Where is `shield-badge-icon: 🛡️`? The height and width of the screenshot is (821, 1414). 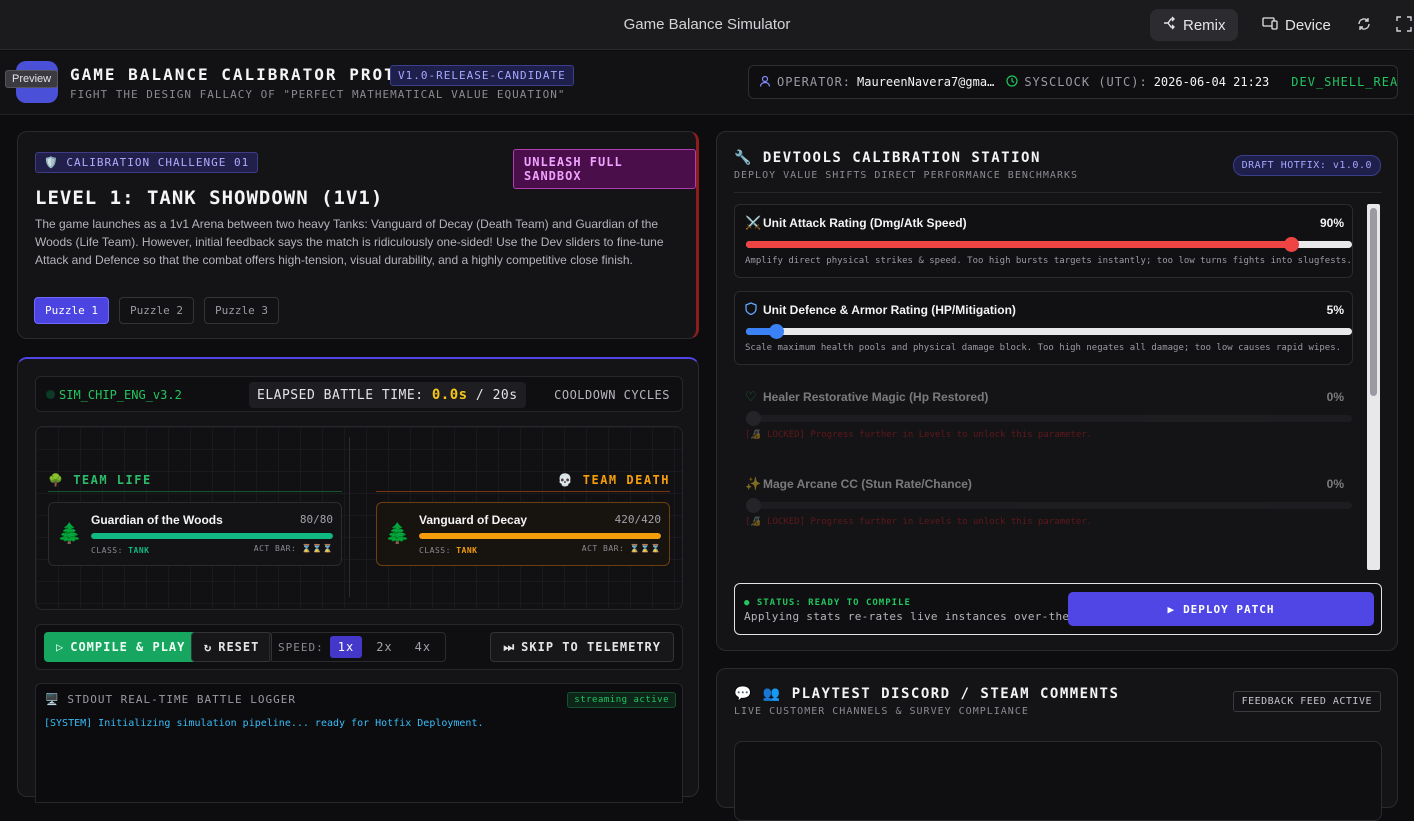
shield-badge-icon: 🛡️ is located at coordinates (51, 162).